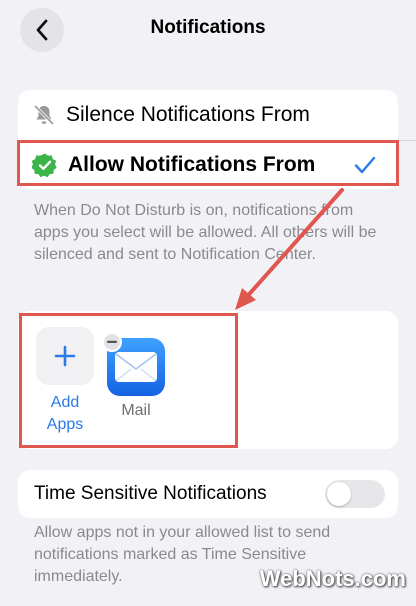 The width and height of the screenshot is (416, 606). What do you see at coordinates (192, 164) in the screenshot?
I see `option-allow-label: Allow Notifications From` at bounding box center [192, 164].